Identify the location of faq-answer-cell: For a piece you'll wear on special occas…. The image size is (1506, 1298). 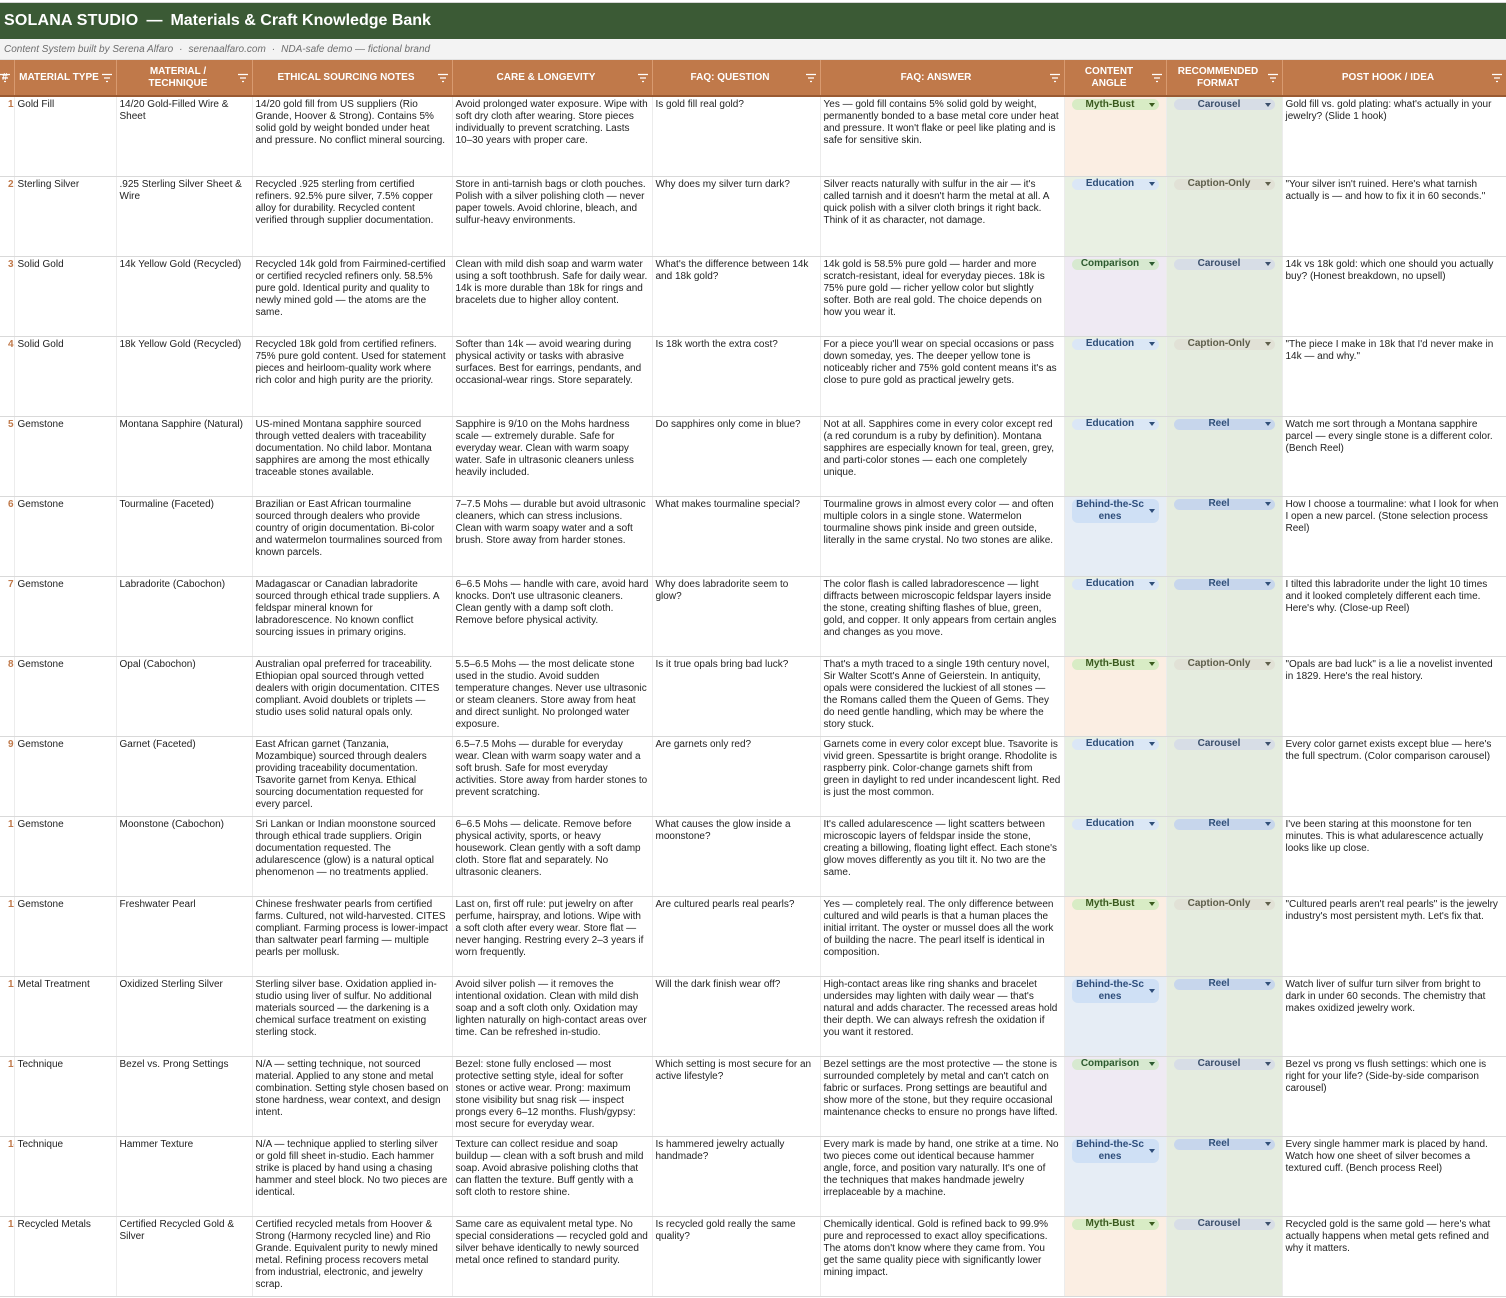
(942, 376).